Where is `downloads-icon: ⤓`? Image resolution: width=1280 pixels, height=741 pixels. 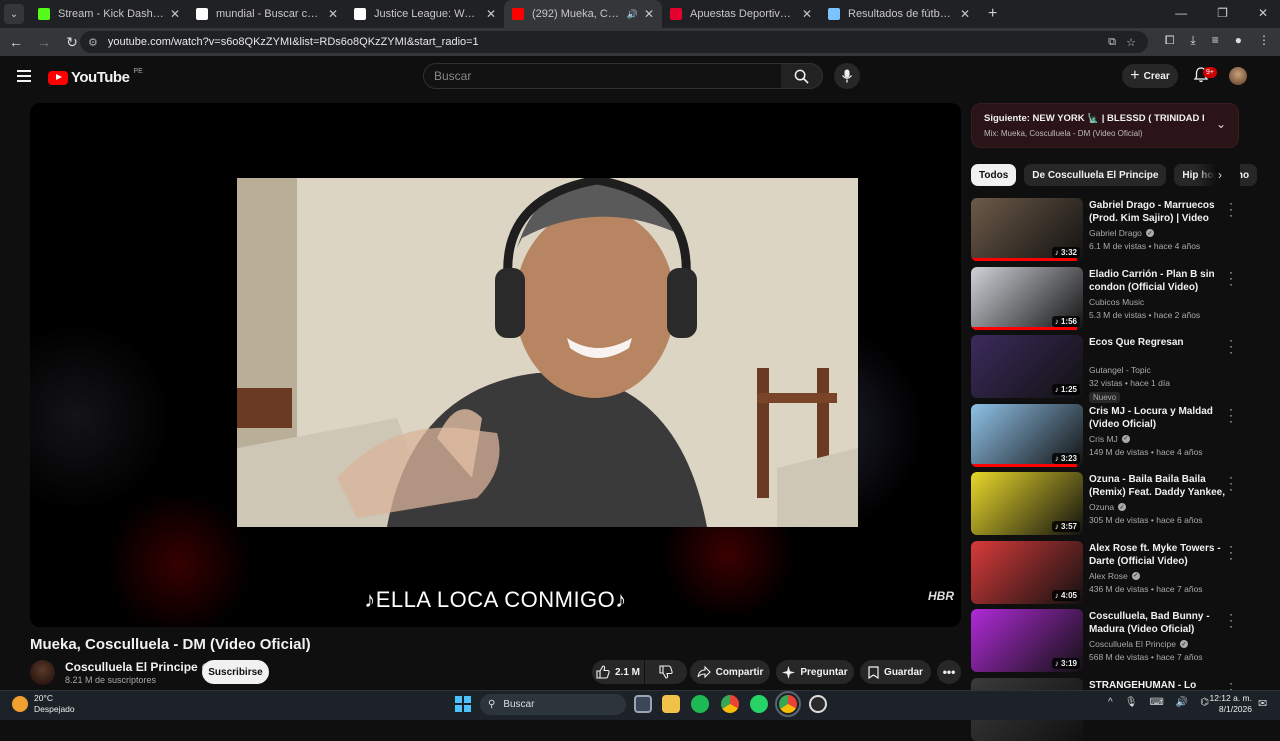
downloads-icon: ⤓ is located at coordinates (1192, 40).